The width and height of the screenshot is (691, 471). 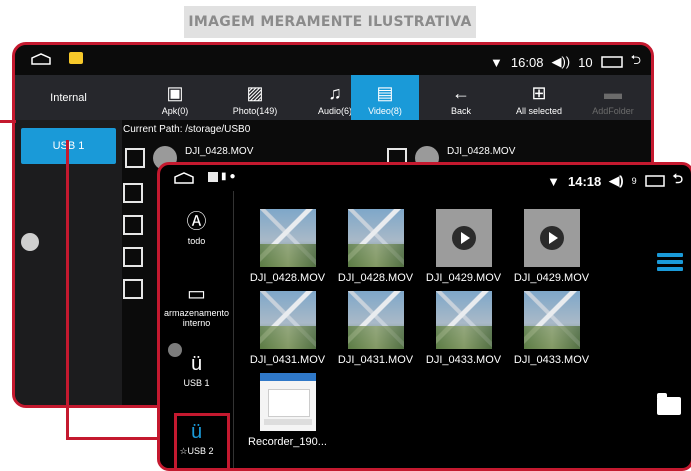 What do you see at coordinates (613, 111) in the screenshot?
I see `add-folder-label: AddFolder` at bounding box center [613, 111].